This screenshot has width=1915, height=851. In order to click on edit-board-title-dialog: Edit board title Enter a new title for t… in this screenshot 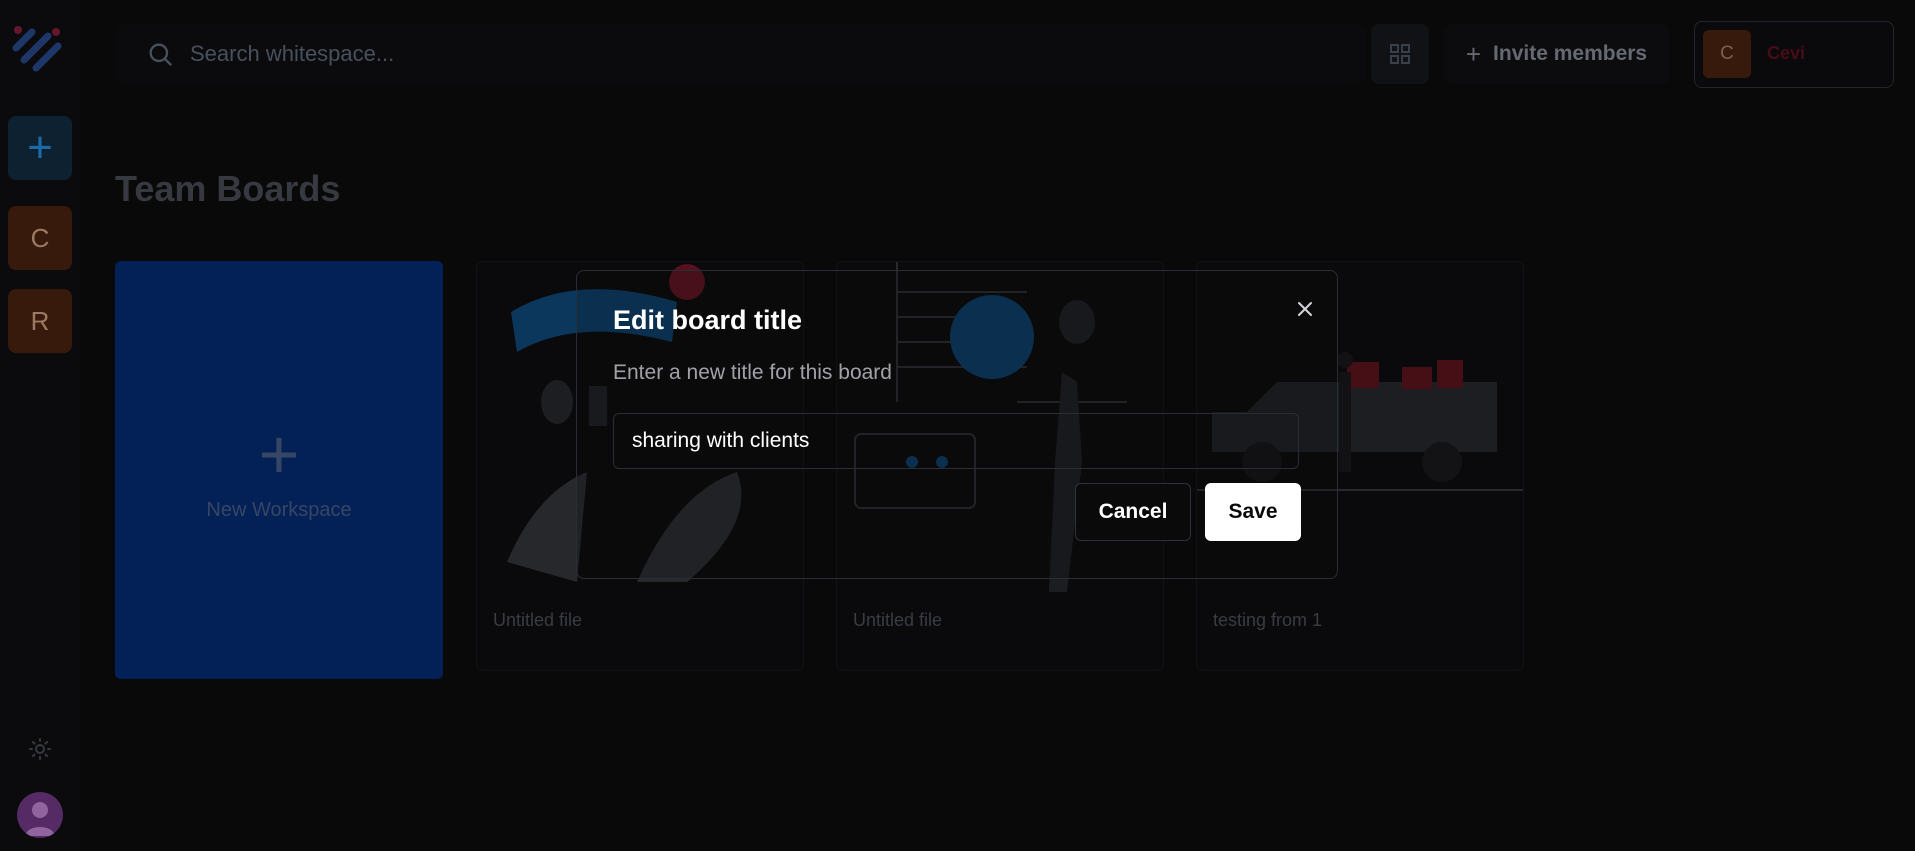, I will do `click(957, 424)`.